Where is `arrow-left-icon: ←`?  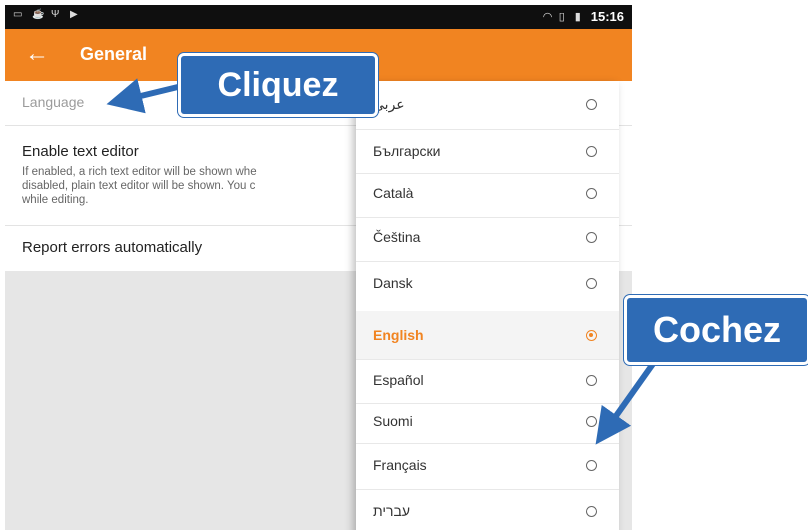 arrow-left-icon: ← is located at coordinates (38, 54).